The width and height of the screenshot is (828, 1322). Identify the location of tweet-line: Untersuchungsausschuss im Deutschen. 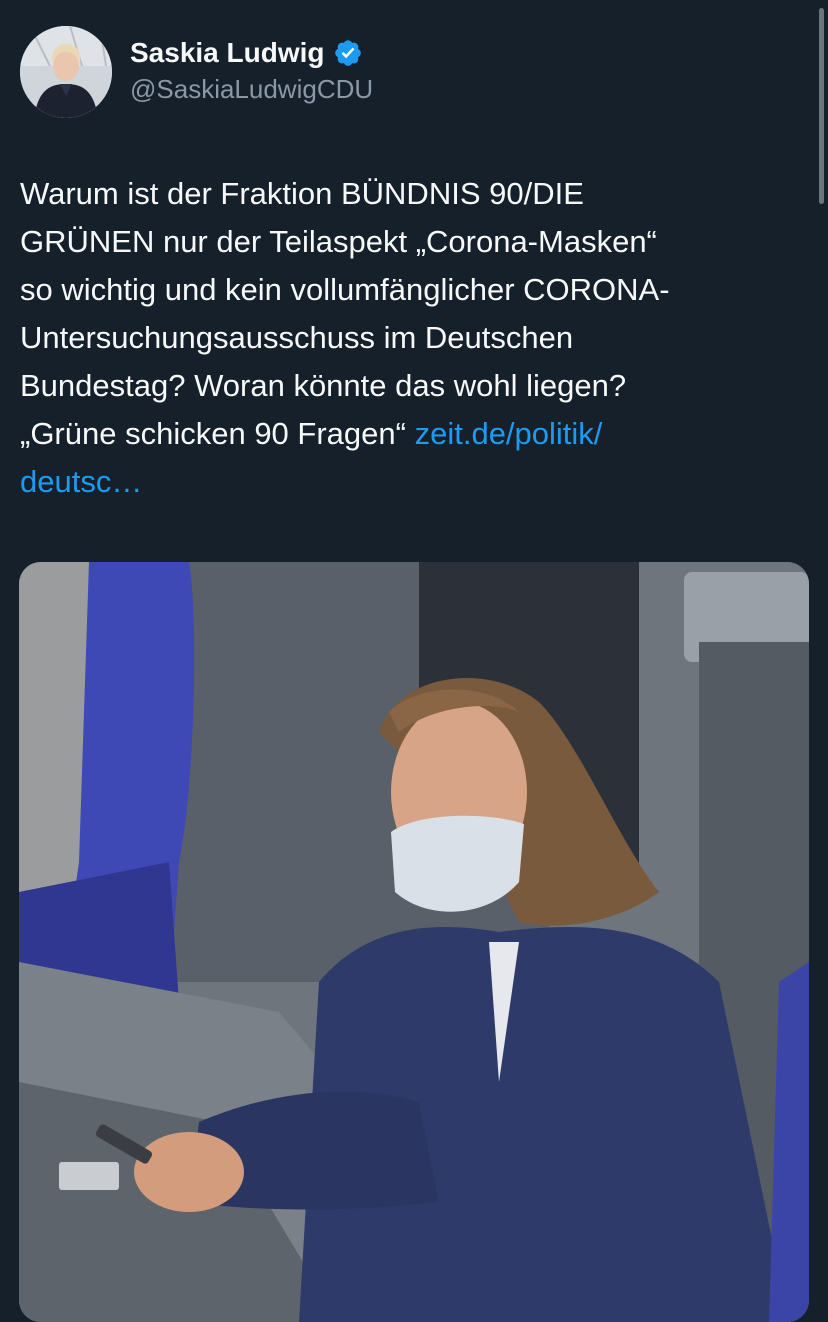
(297, 337).